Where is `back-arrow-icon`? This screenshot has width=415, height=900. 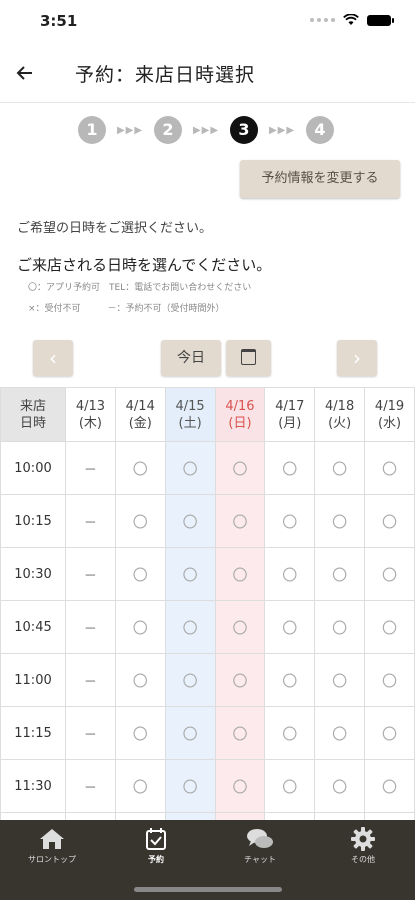
back-arrow-icon is located at coordinates (24, 73).